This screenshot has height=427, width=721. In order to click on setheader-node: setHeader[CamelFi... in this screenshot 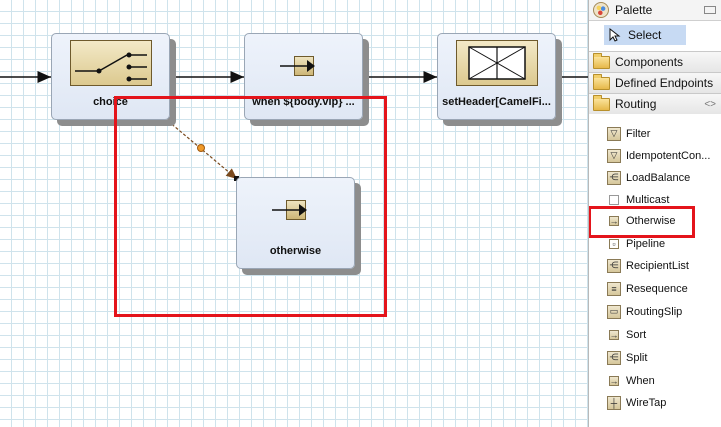, I will do `click(496, 76)`.